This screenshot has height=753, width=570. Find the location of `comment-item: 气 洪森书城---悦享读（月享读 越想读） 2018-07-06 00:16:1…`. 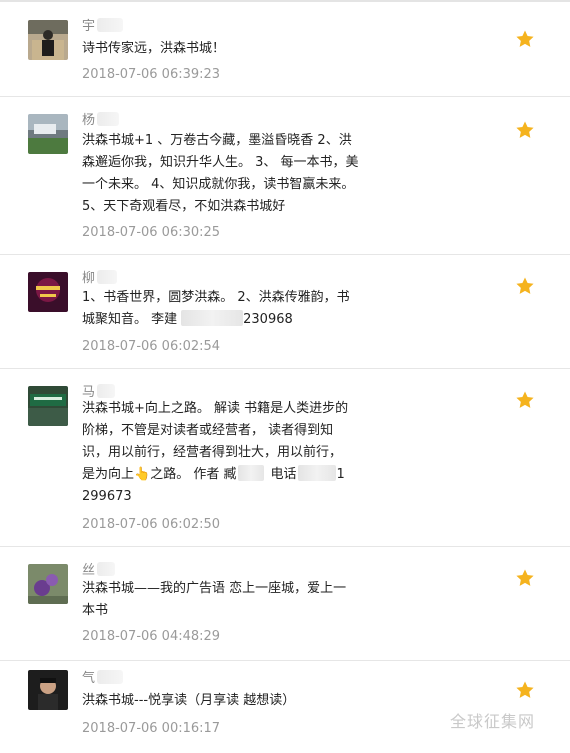

comment-item: 气 洪森书城---悦享读（月享读 越想读） 2018-07-06 00:16:1… is located at coordinates (285, 706).